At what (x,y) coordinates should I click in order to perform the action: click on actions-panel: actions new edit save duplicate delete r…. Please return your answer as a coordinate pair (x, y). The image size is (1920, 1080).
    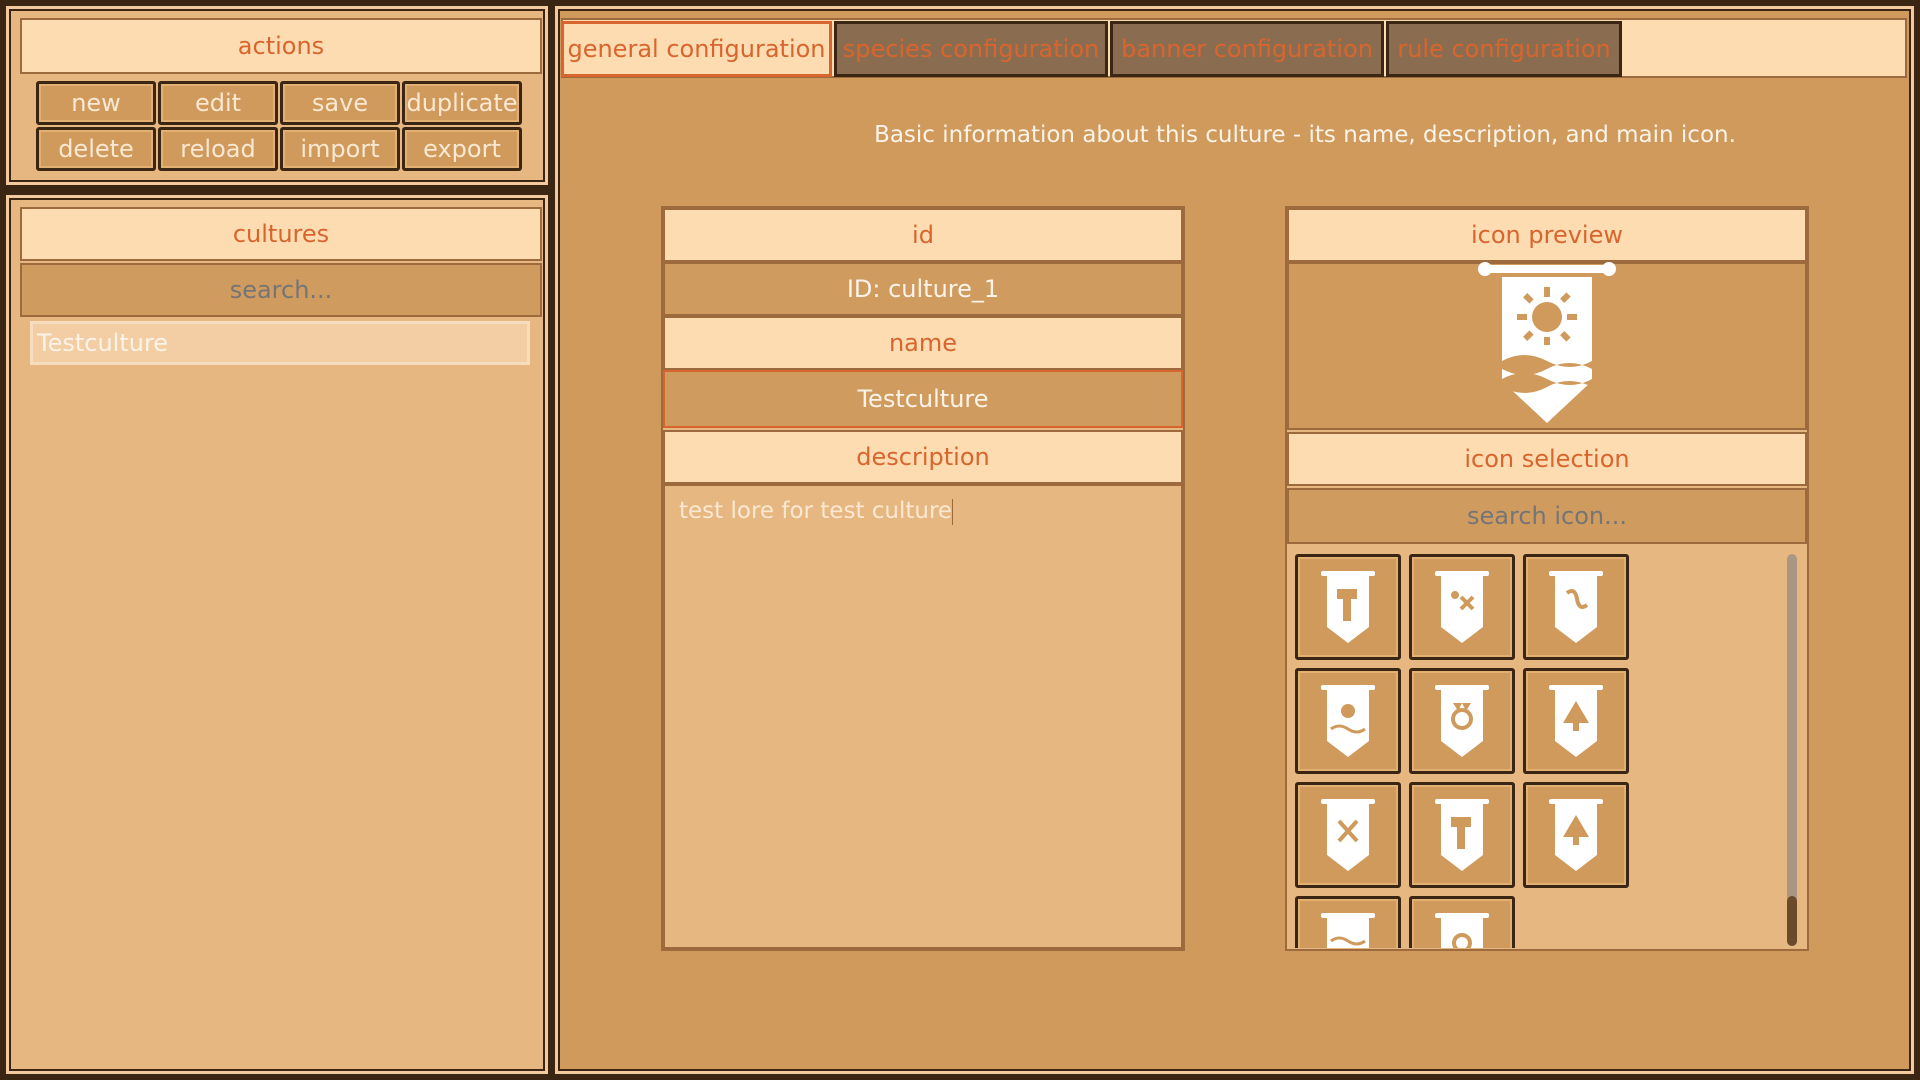
    Looking at the image, I should click on (277, 95).